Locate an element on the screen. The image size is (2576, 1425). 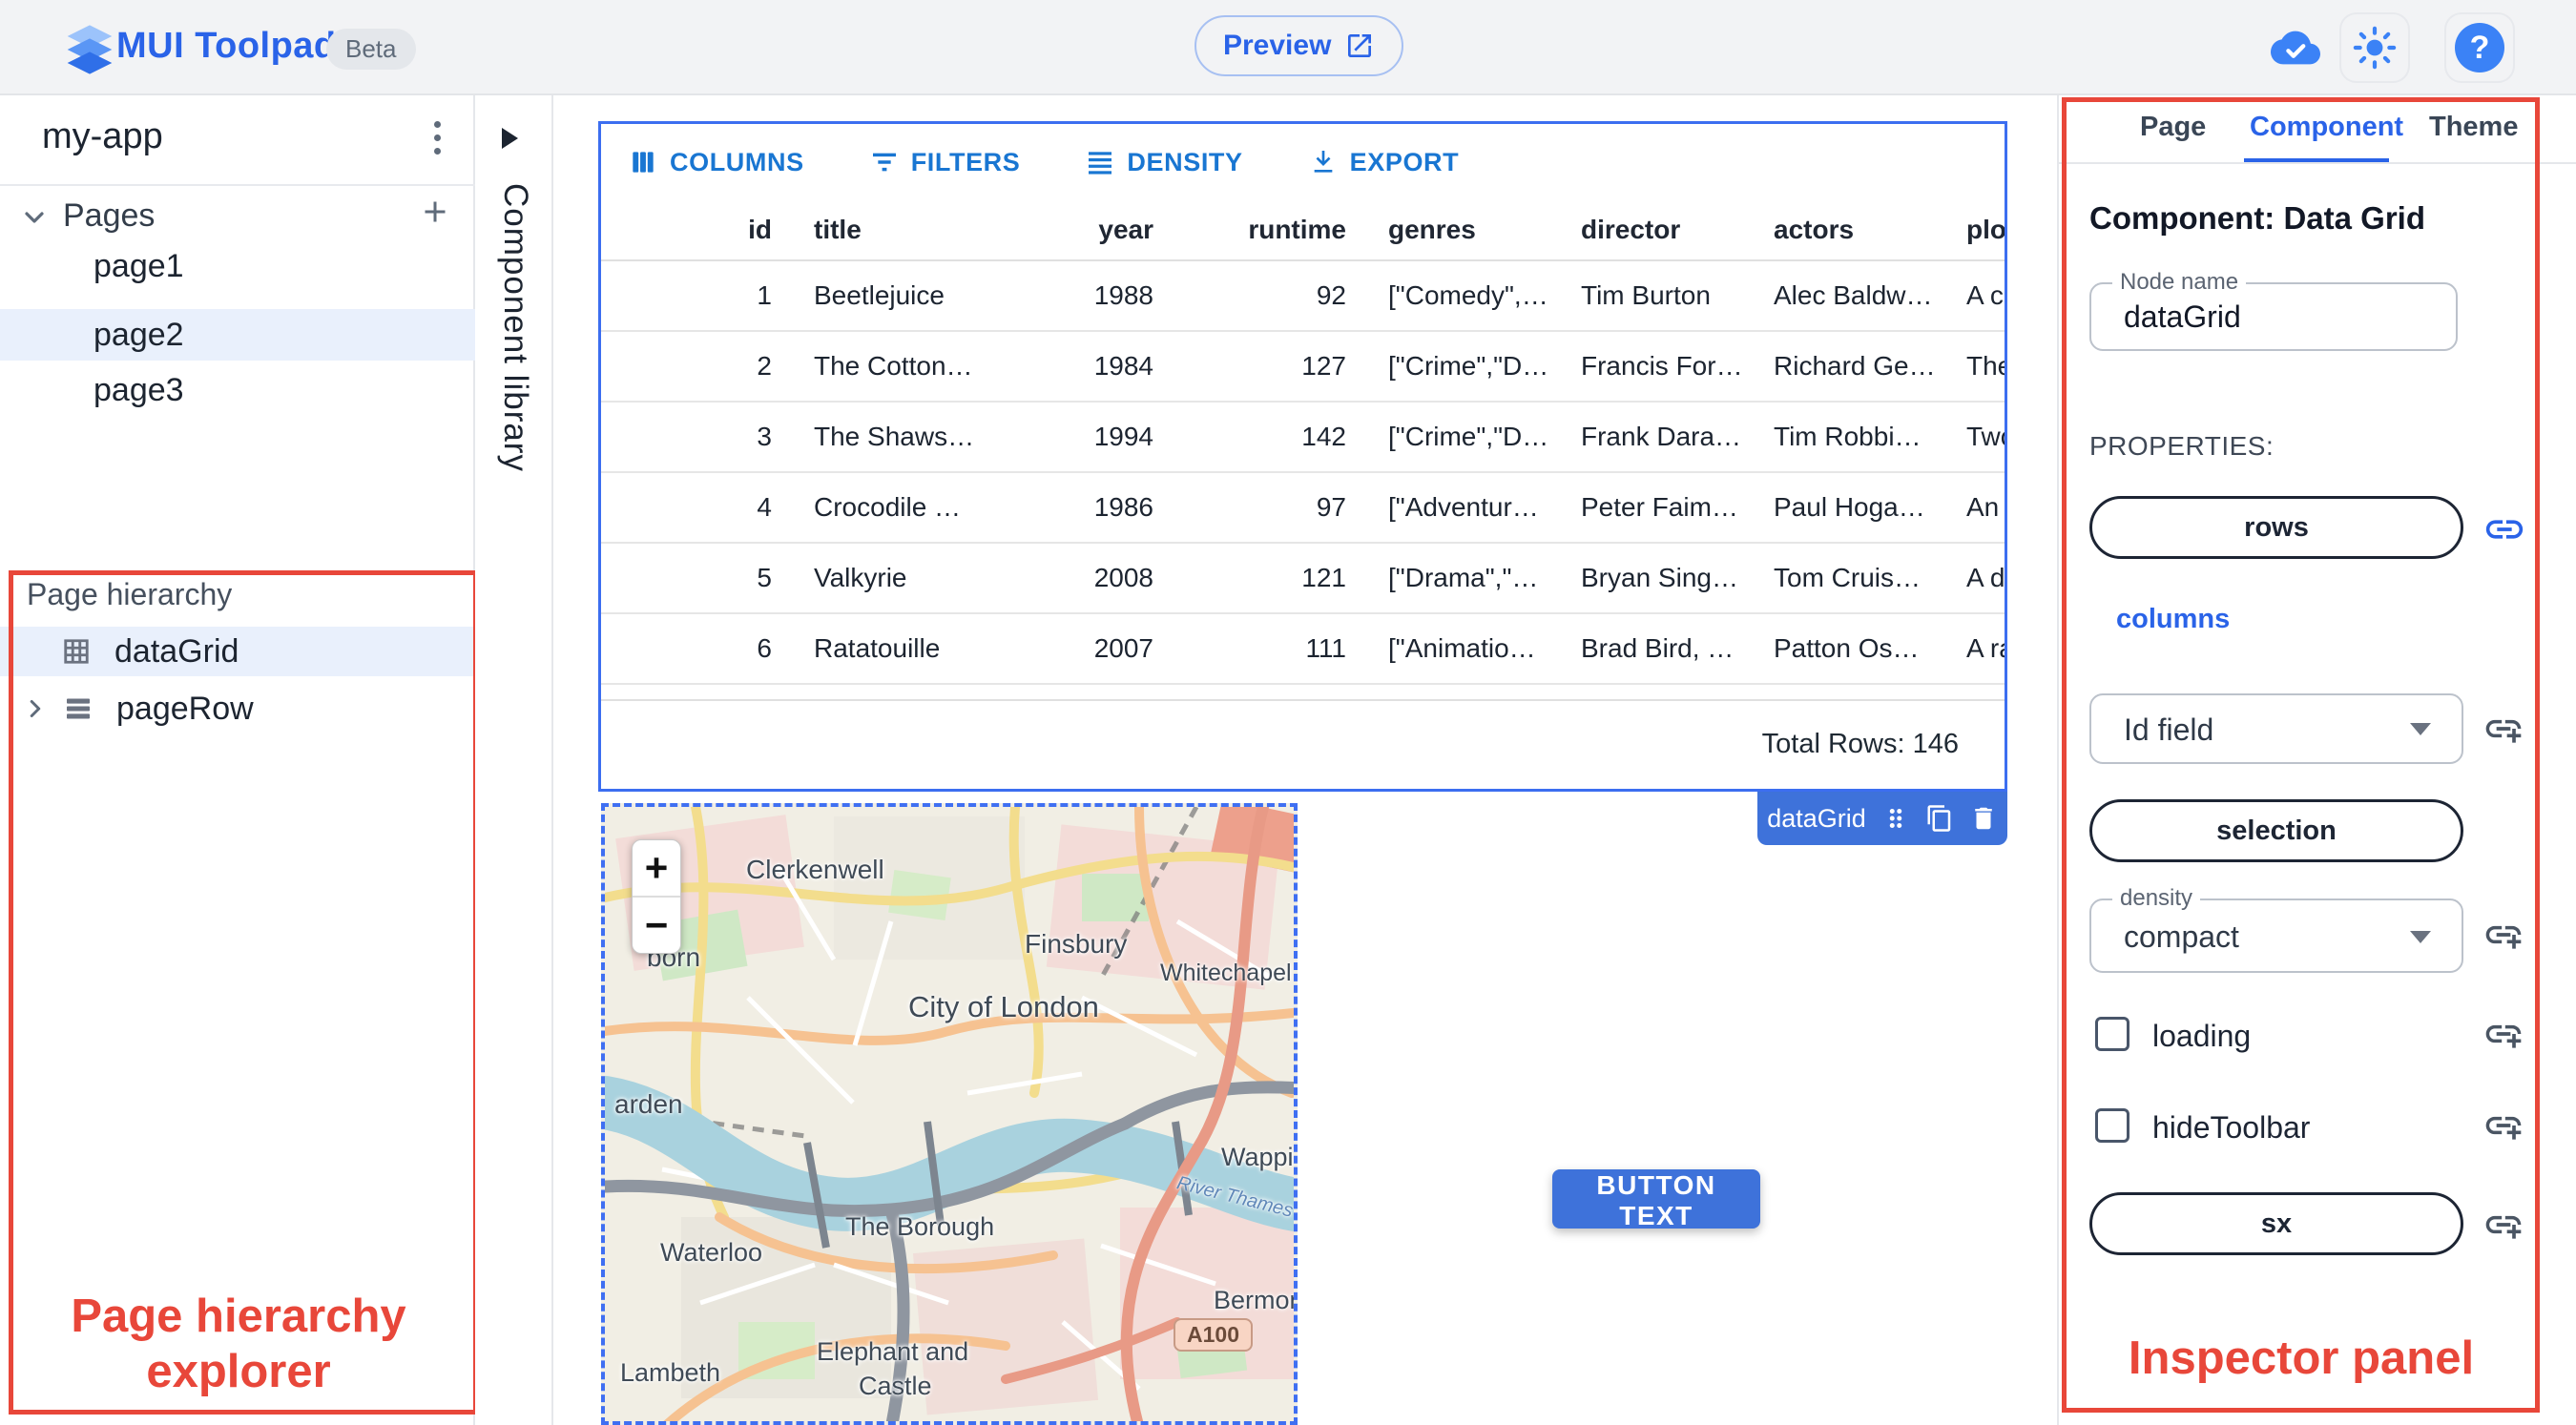
table-cell: 1994 is located at coordinates (1123, 436).